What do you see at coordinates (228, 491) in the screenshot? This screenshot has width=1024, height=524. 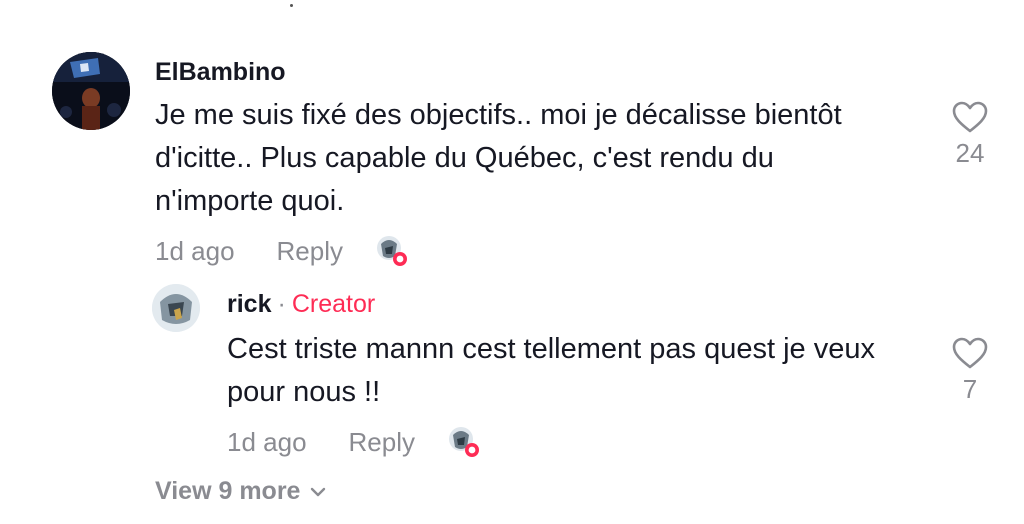 I see `view-more-label: View 9 more` at bounding box center [228, 491].